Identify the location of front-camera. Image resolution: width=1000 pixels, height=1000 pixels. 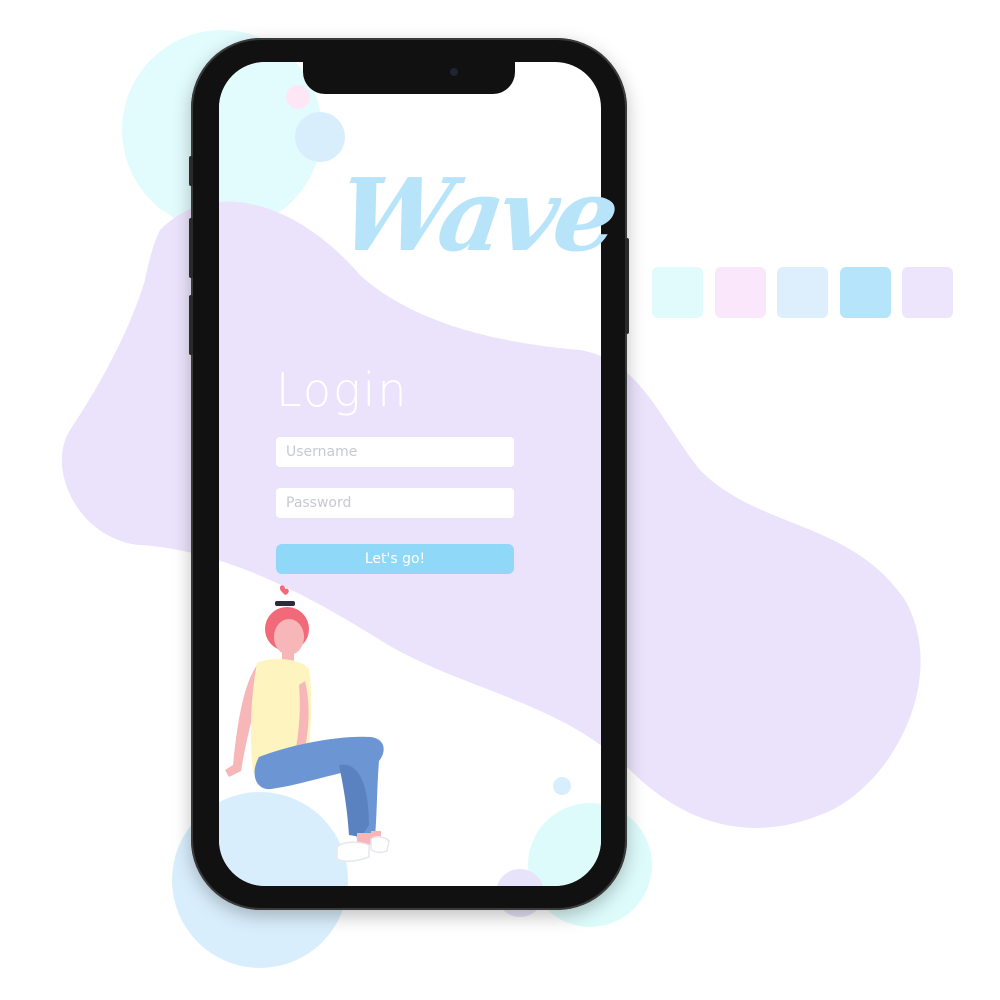
(454, 72).